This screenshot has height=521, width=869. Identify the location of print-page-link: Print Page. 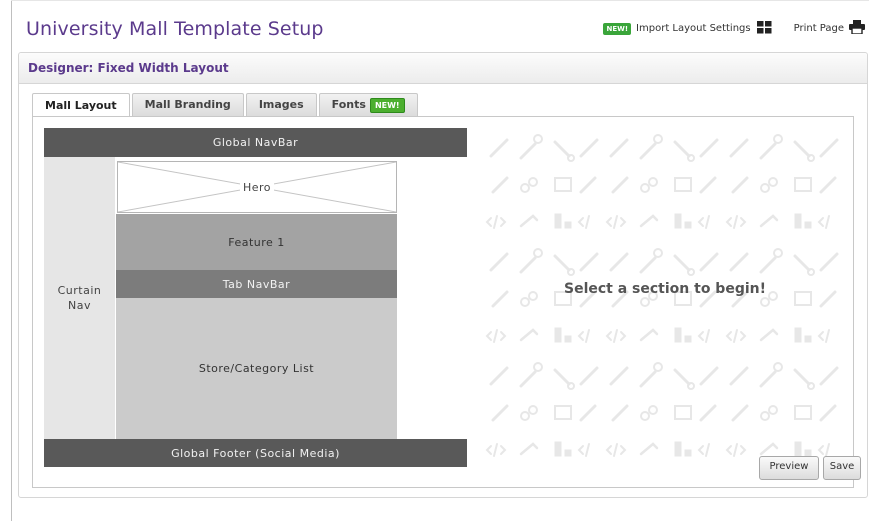
(829, 28).